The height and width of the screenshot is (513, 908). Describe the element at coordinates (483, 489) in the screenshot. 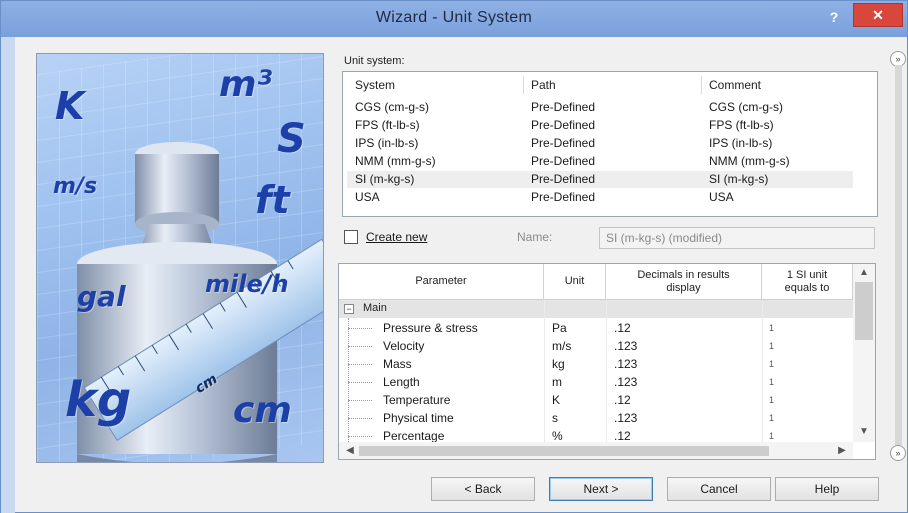

I see `back-button: < Back` at that location.